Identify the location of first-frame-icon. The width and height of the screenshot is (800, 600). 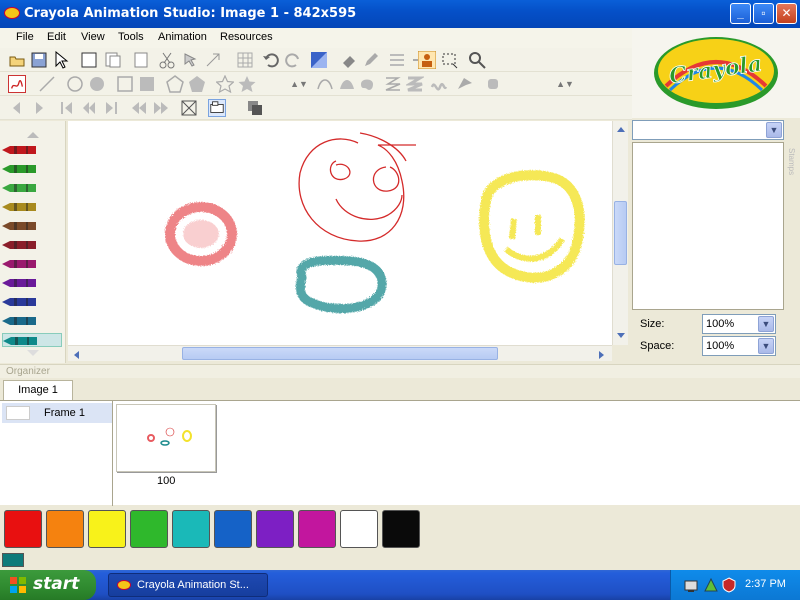
(67, 108).